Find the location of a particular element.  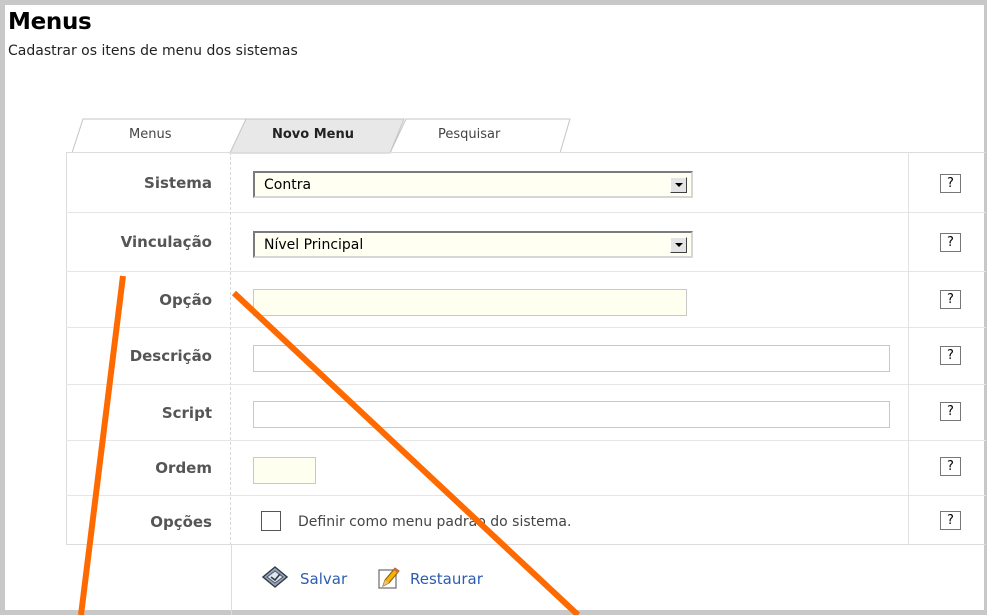

vinculacao-help-button: ? is located at coordinates (950, 242).